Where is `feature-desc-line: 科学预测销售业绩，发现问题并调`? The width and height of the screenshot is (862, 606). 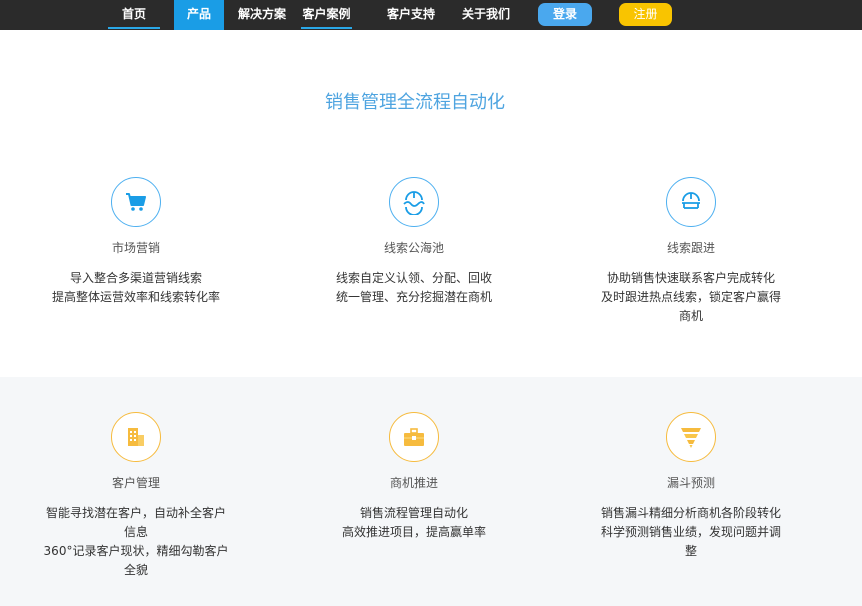
feature-desc-line: 科学预测销售业绩，发现问题并调 is located at coordinates (690, 532).